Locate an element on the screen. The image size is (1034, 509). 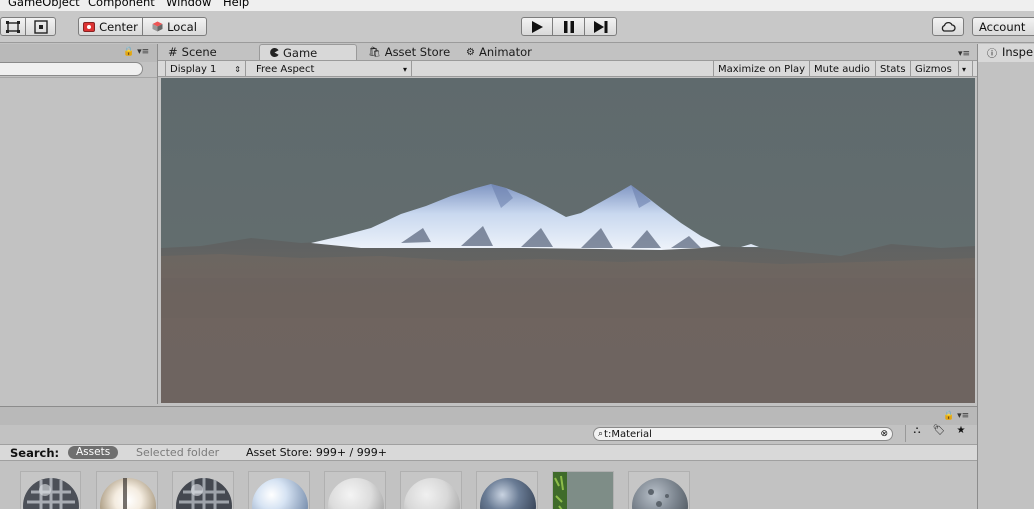
play-button is located at coordinates (537, 26).